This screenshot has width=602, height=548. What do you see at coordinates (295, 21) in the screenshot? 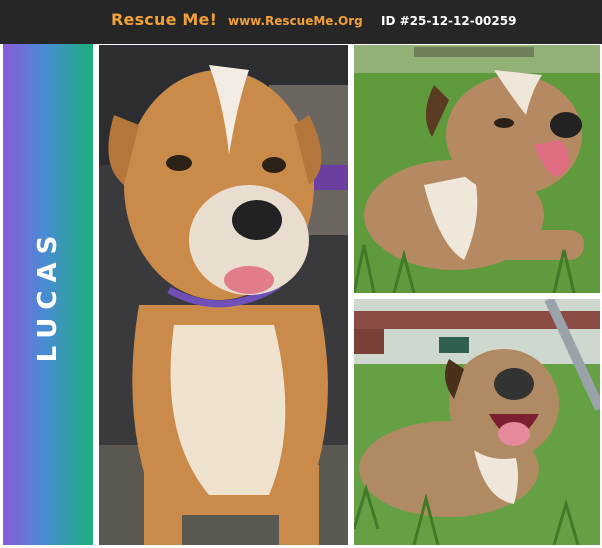
I see `website-link: www.RescueMe.Org` at bounding box center [295, 21].